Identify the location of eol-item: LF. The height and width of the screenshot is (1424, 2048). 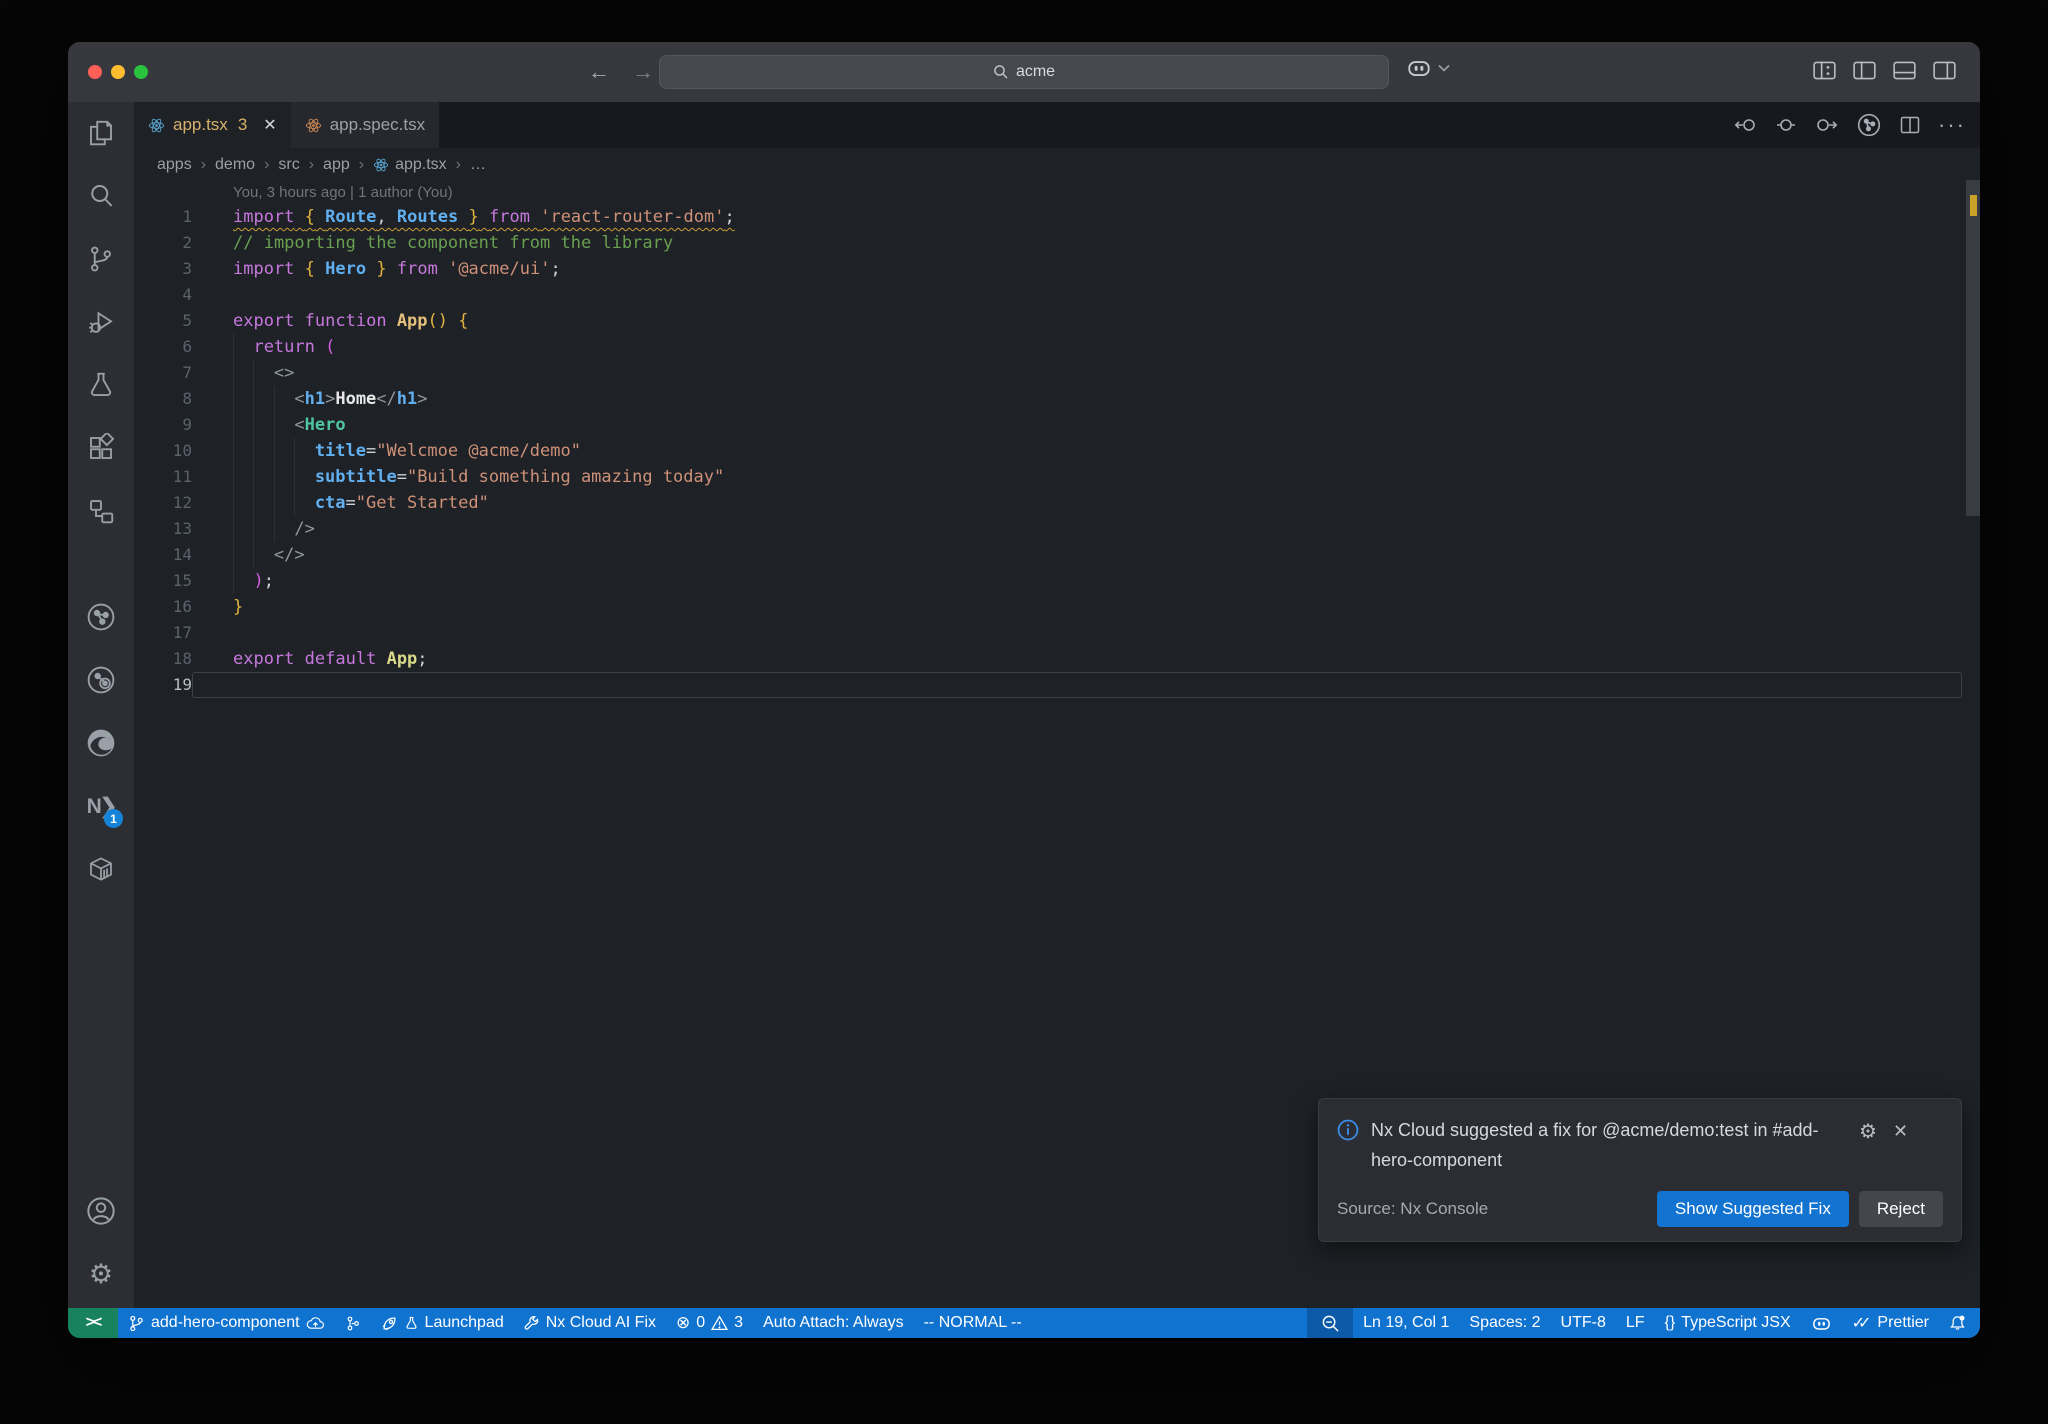
(1635, 1323).